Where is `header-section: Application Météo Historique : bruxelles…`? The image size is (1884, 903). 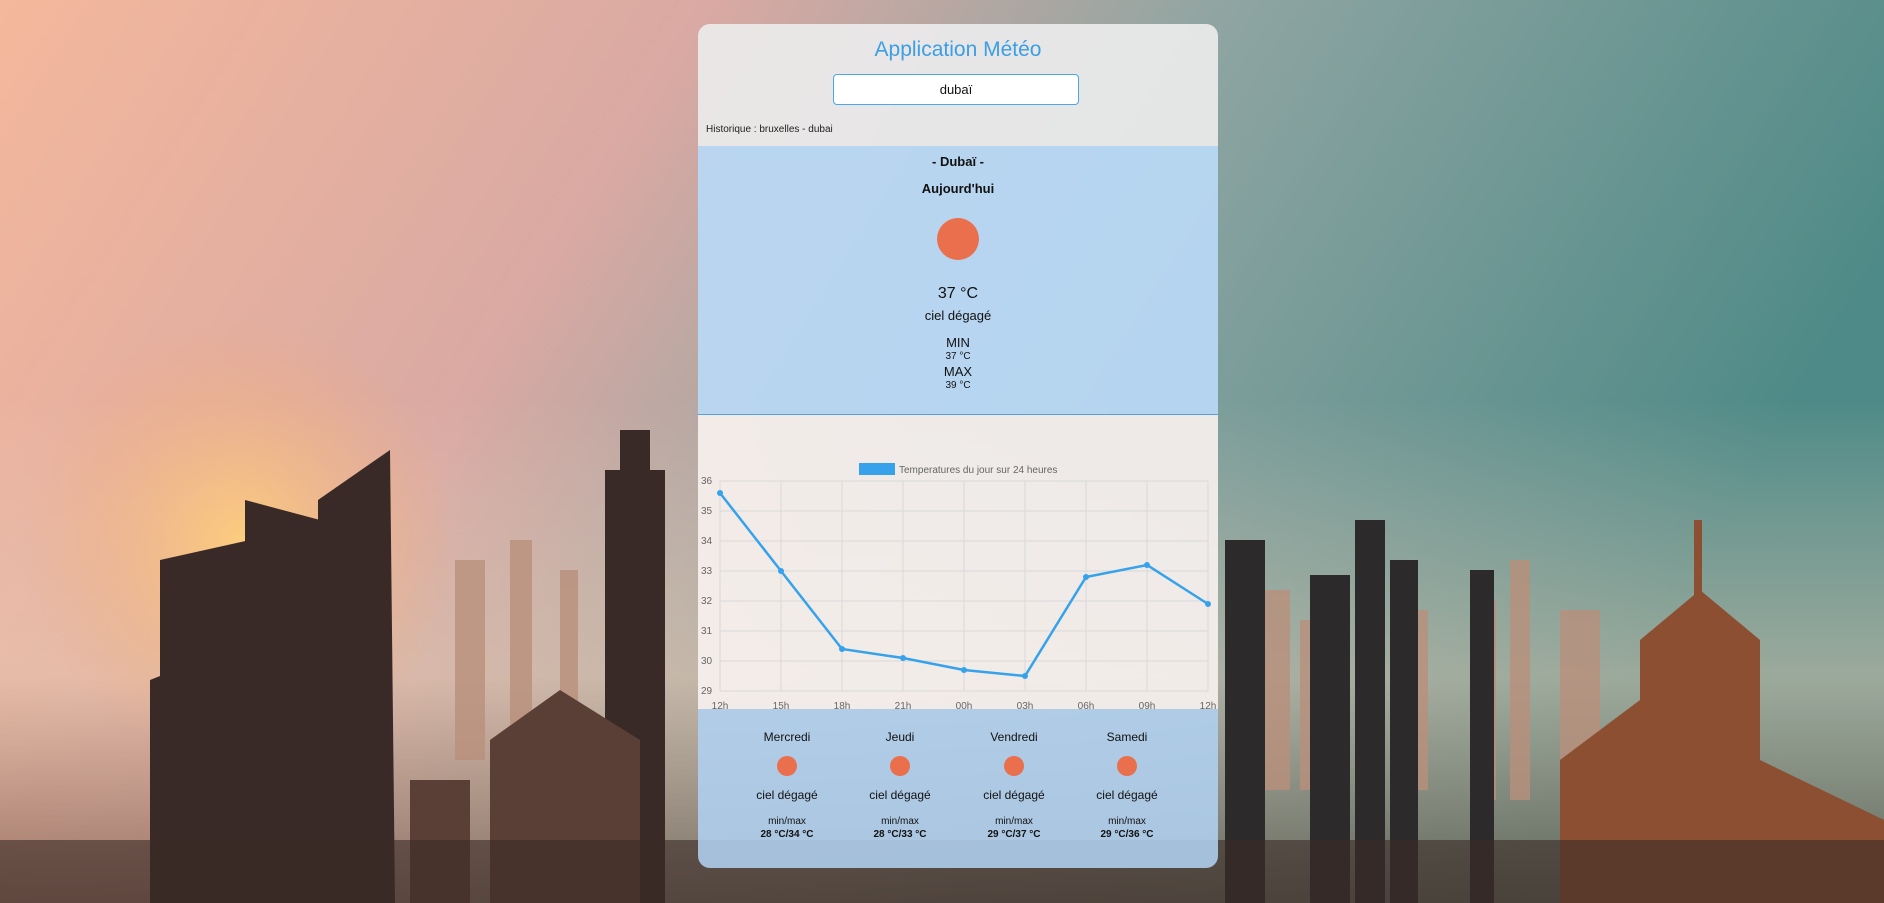 header-section: Application Météo Historique : bruxelles… is located at coordinates (958, 85).